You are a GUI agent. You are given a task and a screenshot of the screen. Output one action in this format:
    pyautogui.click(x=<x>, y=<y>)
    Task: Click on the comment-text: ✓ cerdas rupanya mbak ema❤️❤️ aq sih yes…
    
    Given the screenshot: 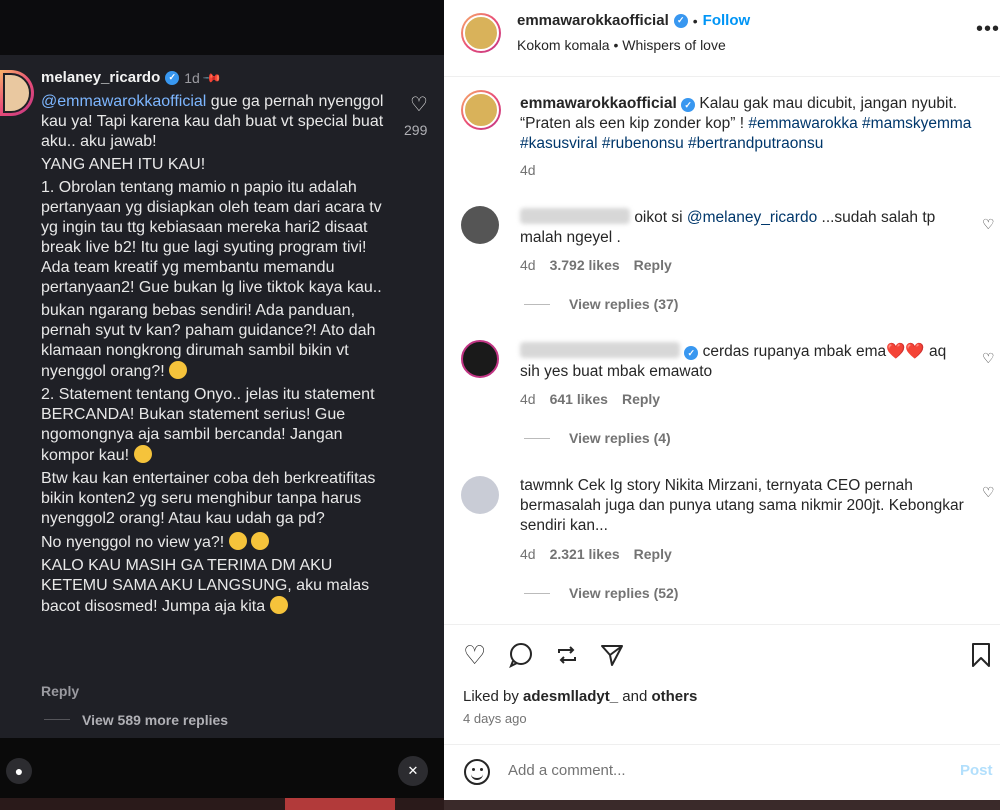 What is the action you would take?
    pyautogui.click(x=745, y=362)
    